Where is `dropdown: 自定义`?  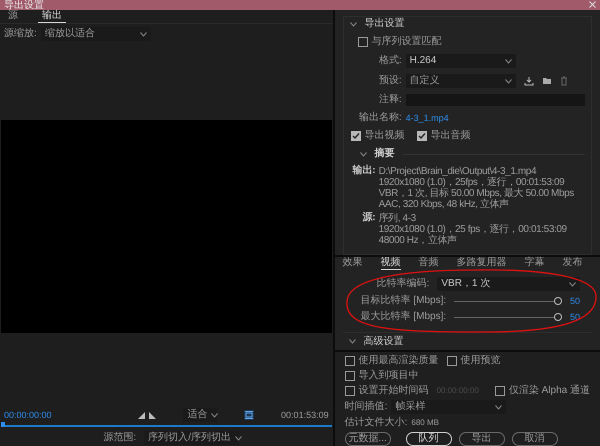 dropdown: 自定义 is located at coordinates (461, 81).